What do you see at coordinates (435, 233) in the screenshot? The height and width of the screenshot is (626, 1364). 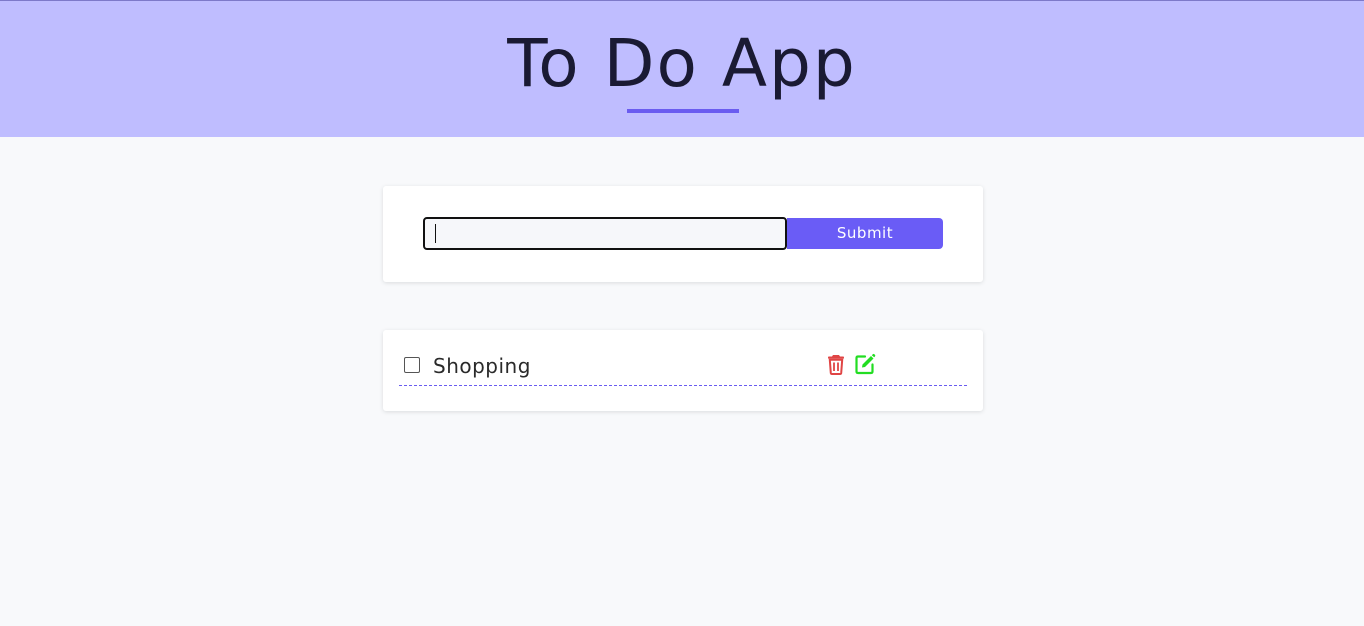 I see `text-caret` at bounding box center [435, 233].